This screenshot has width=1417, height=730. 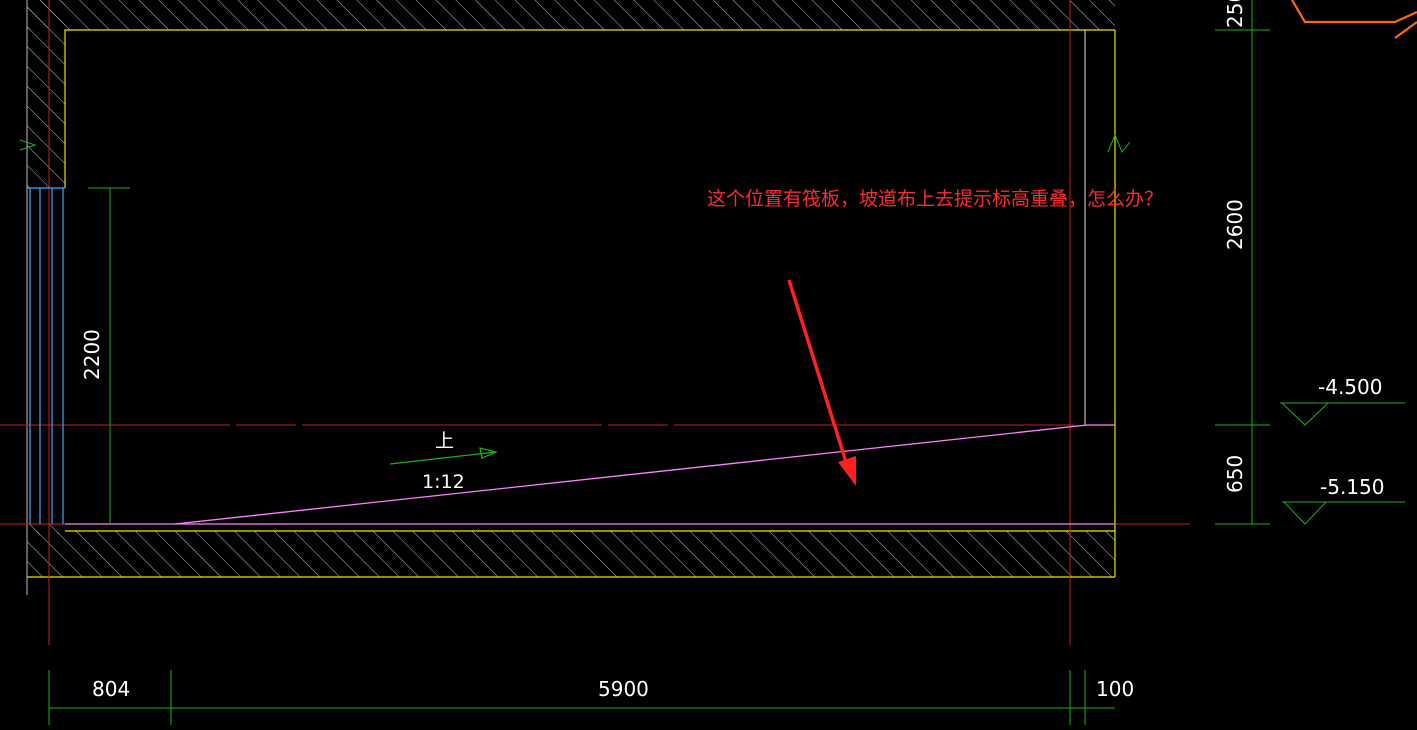 I want to click on ramp-slope-label: 1:12, so click(x=443, y=482).